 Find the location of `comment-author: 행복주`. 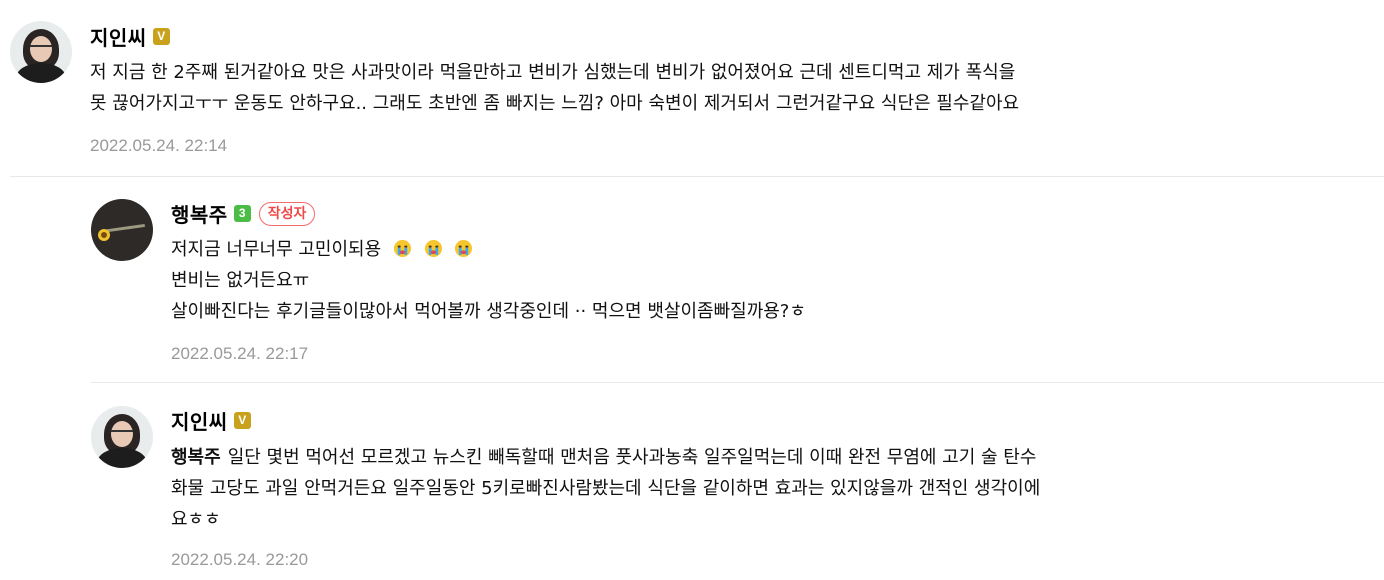

comment-author: 행복주 is located at coordinates (199, 213).